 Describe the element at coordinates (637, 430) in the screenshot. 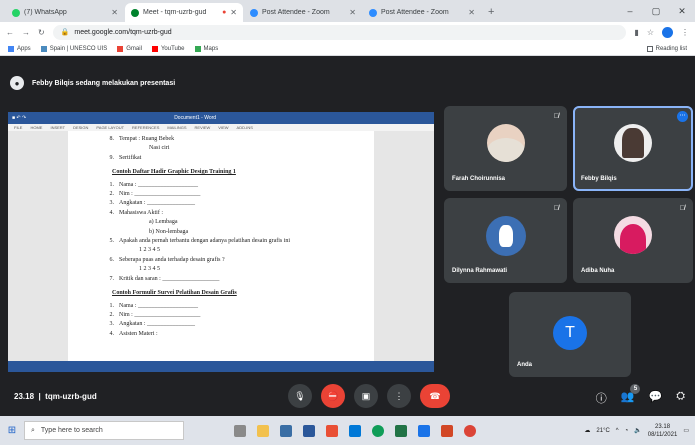

I see `volume-icon: 🔈` at that location.